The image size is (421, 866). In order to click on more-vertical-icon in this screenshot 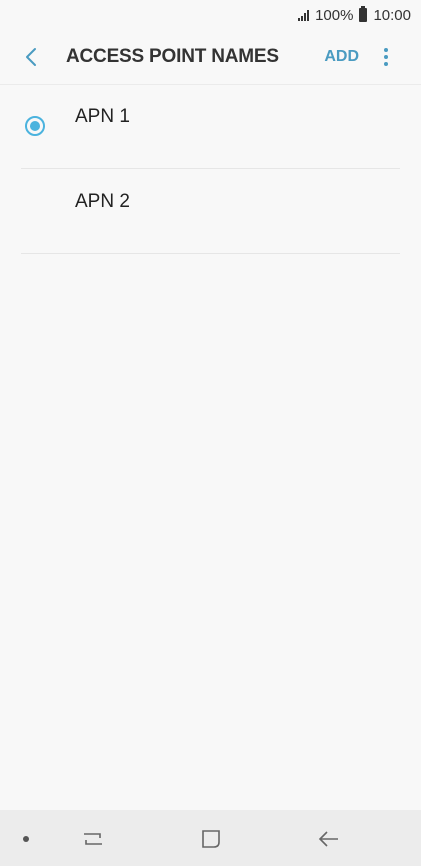, I will do `click(386, 50)`.